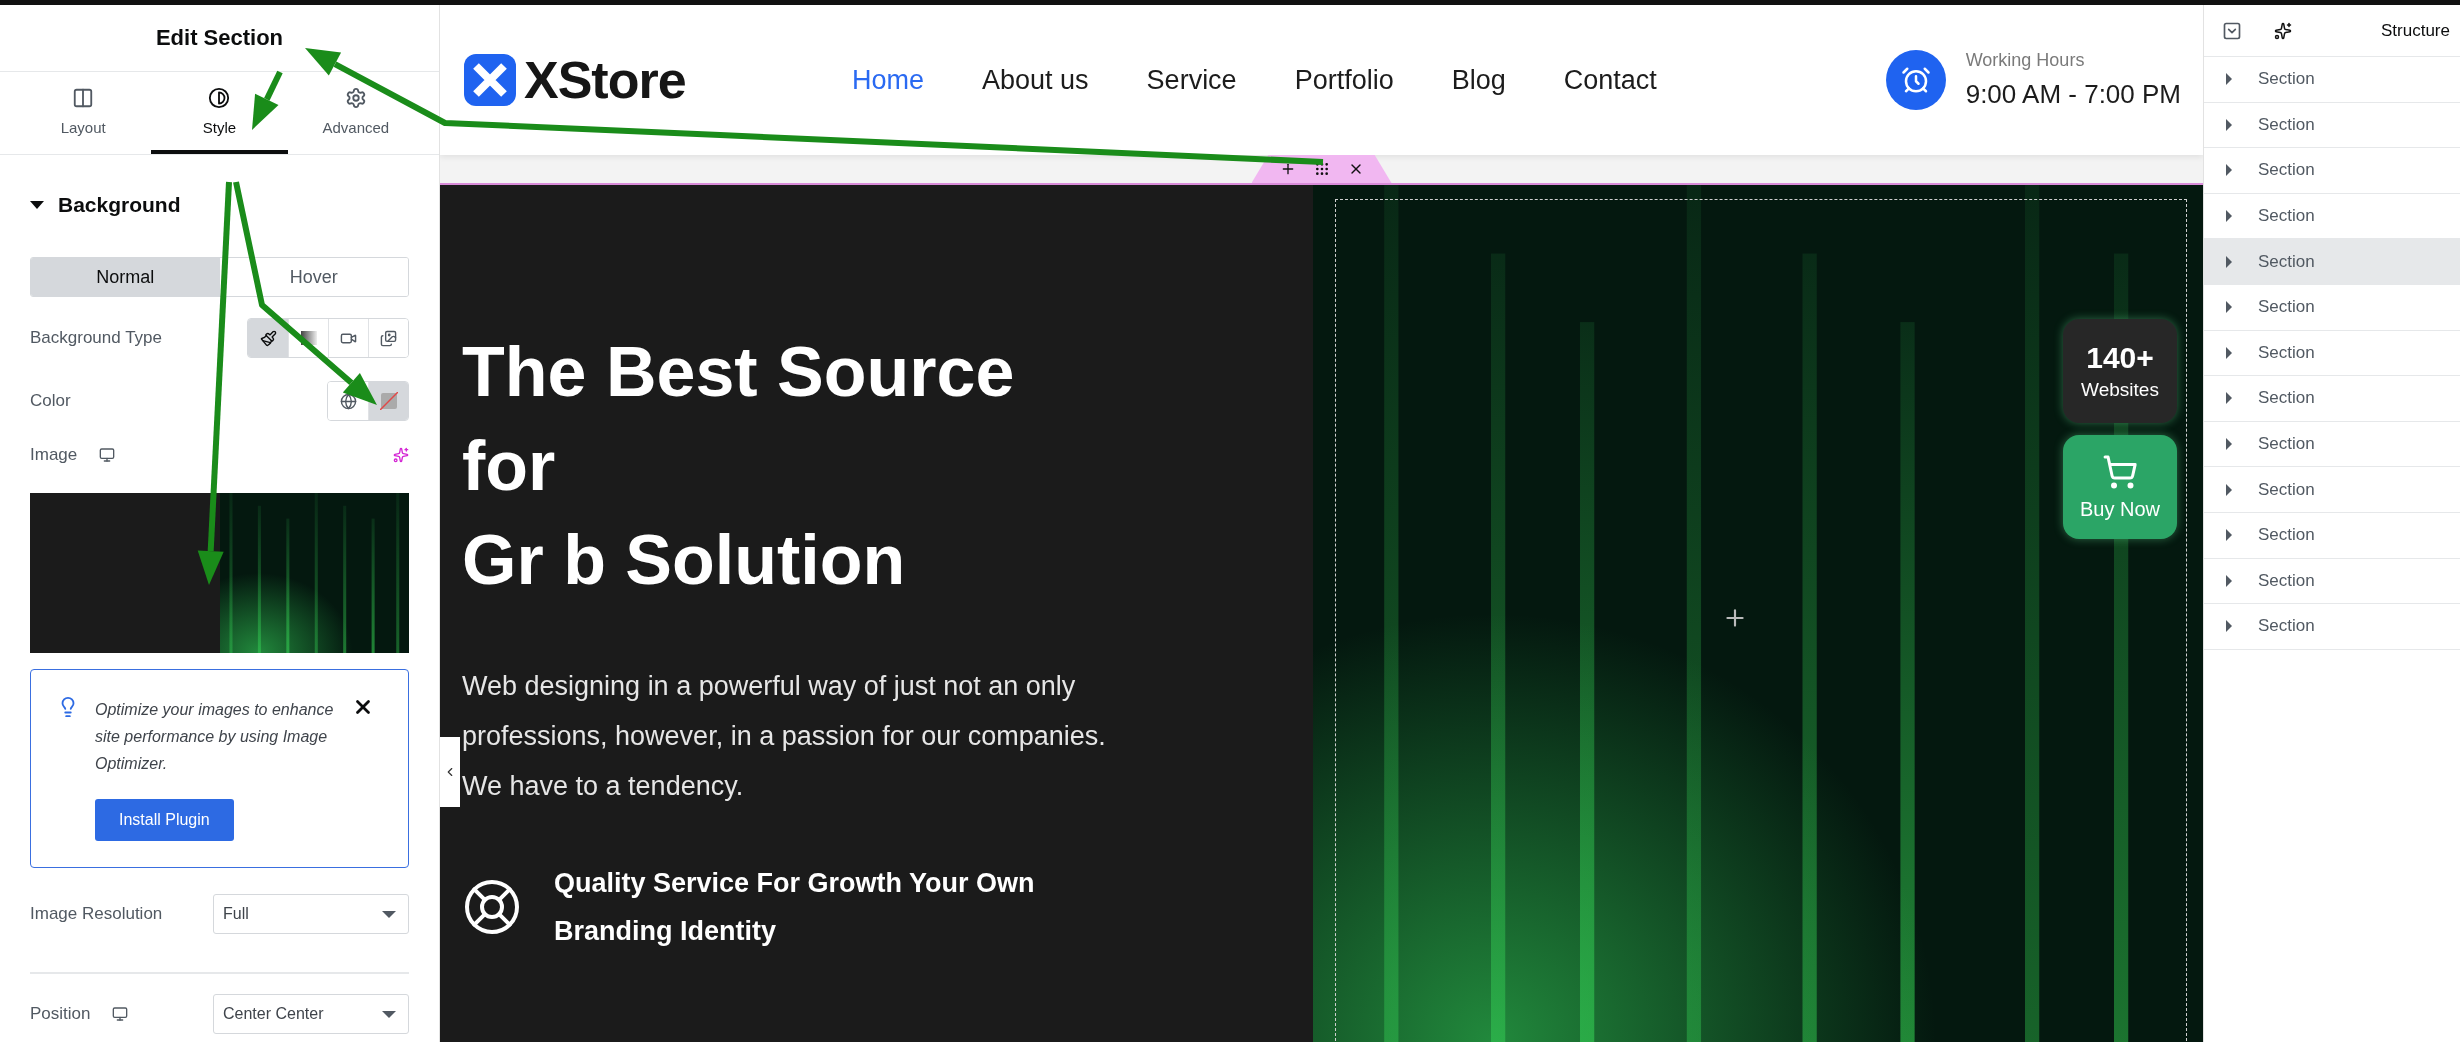 The height and width of the screenshot is (1042, 2460). What do you see at coordinates (2120, 471) in the screenshot?
I see `cart-icon` at bounding box center [2120, 471].